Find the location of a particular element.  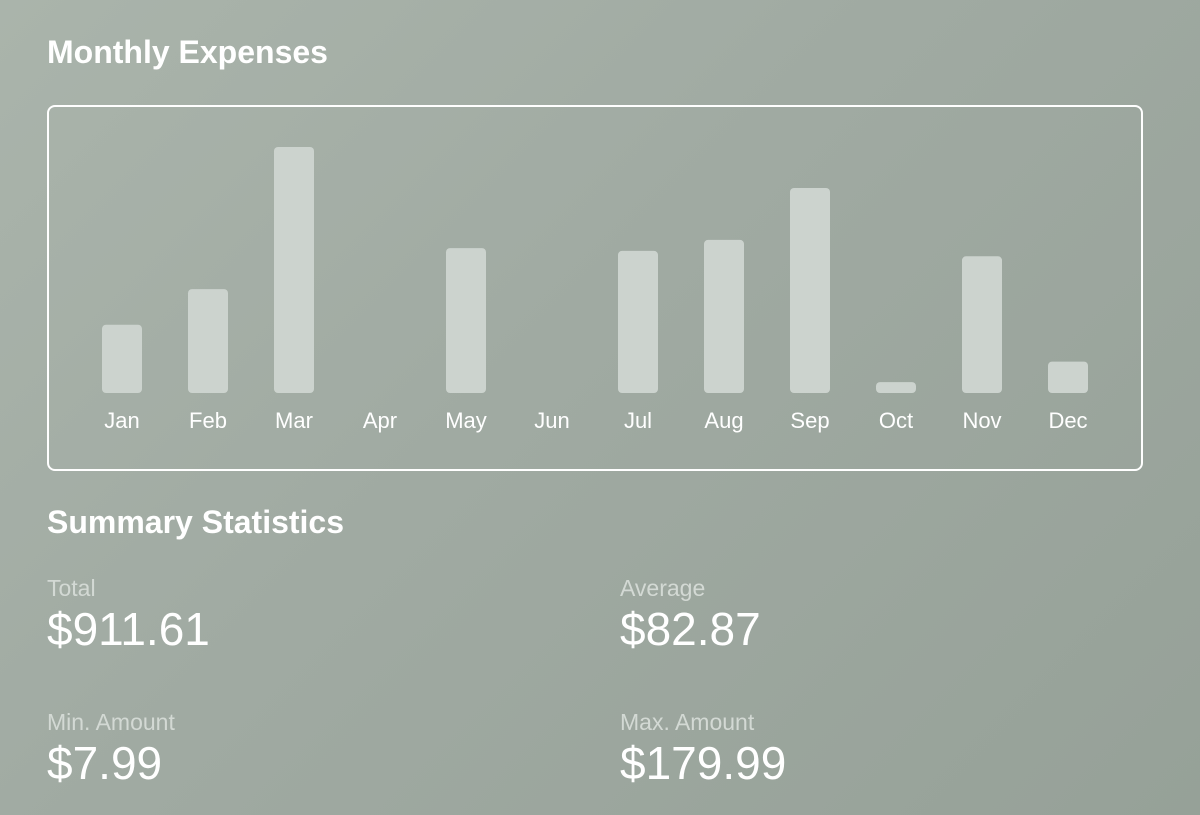

month-label-mar: Mar is located at coordinates (294, 420).